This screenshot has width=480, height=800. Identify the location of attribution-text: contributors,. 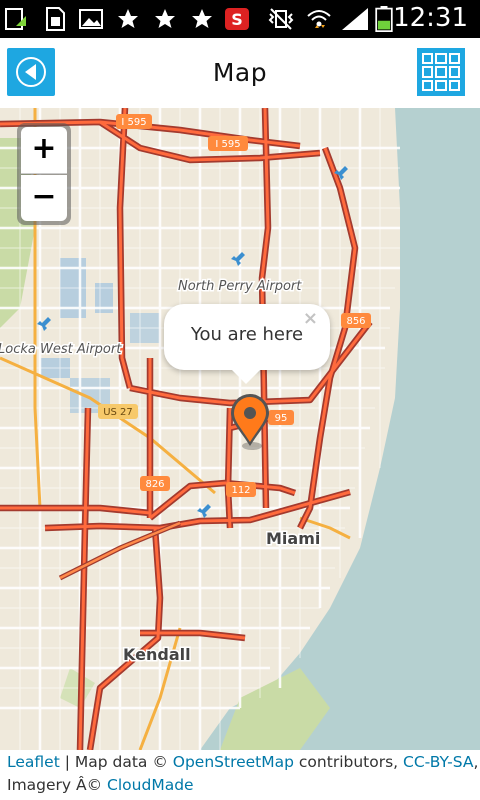
(348, 762).